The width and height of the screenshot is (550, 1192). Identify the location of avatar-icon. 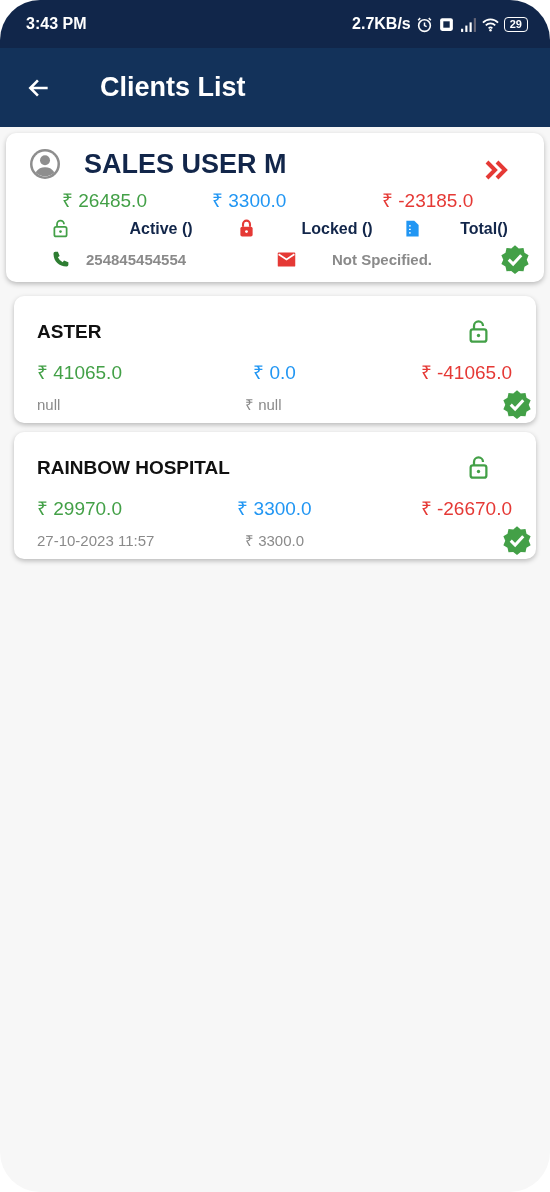
(45, 164).